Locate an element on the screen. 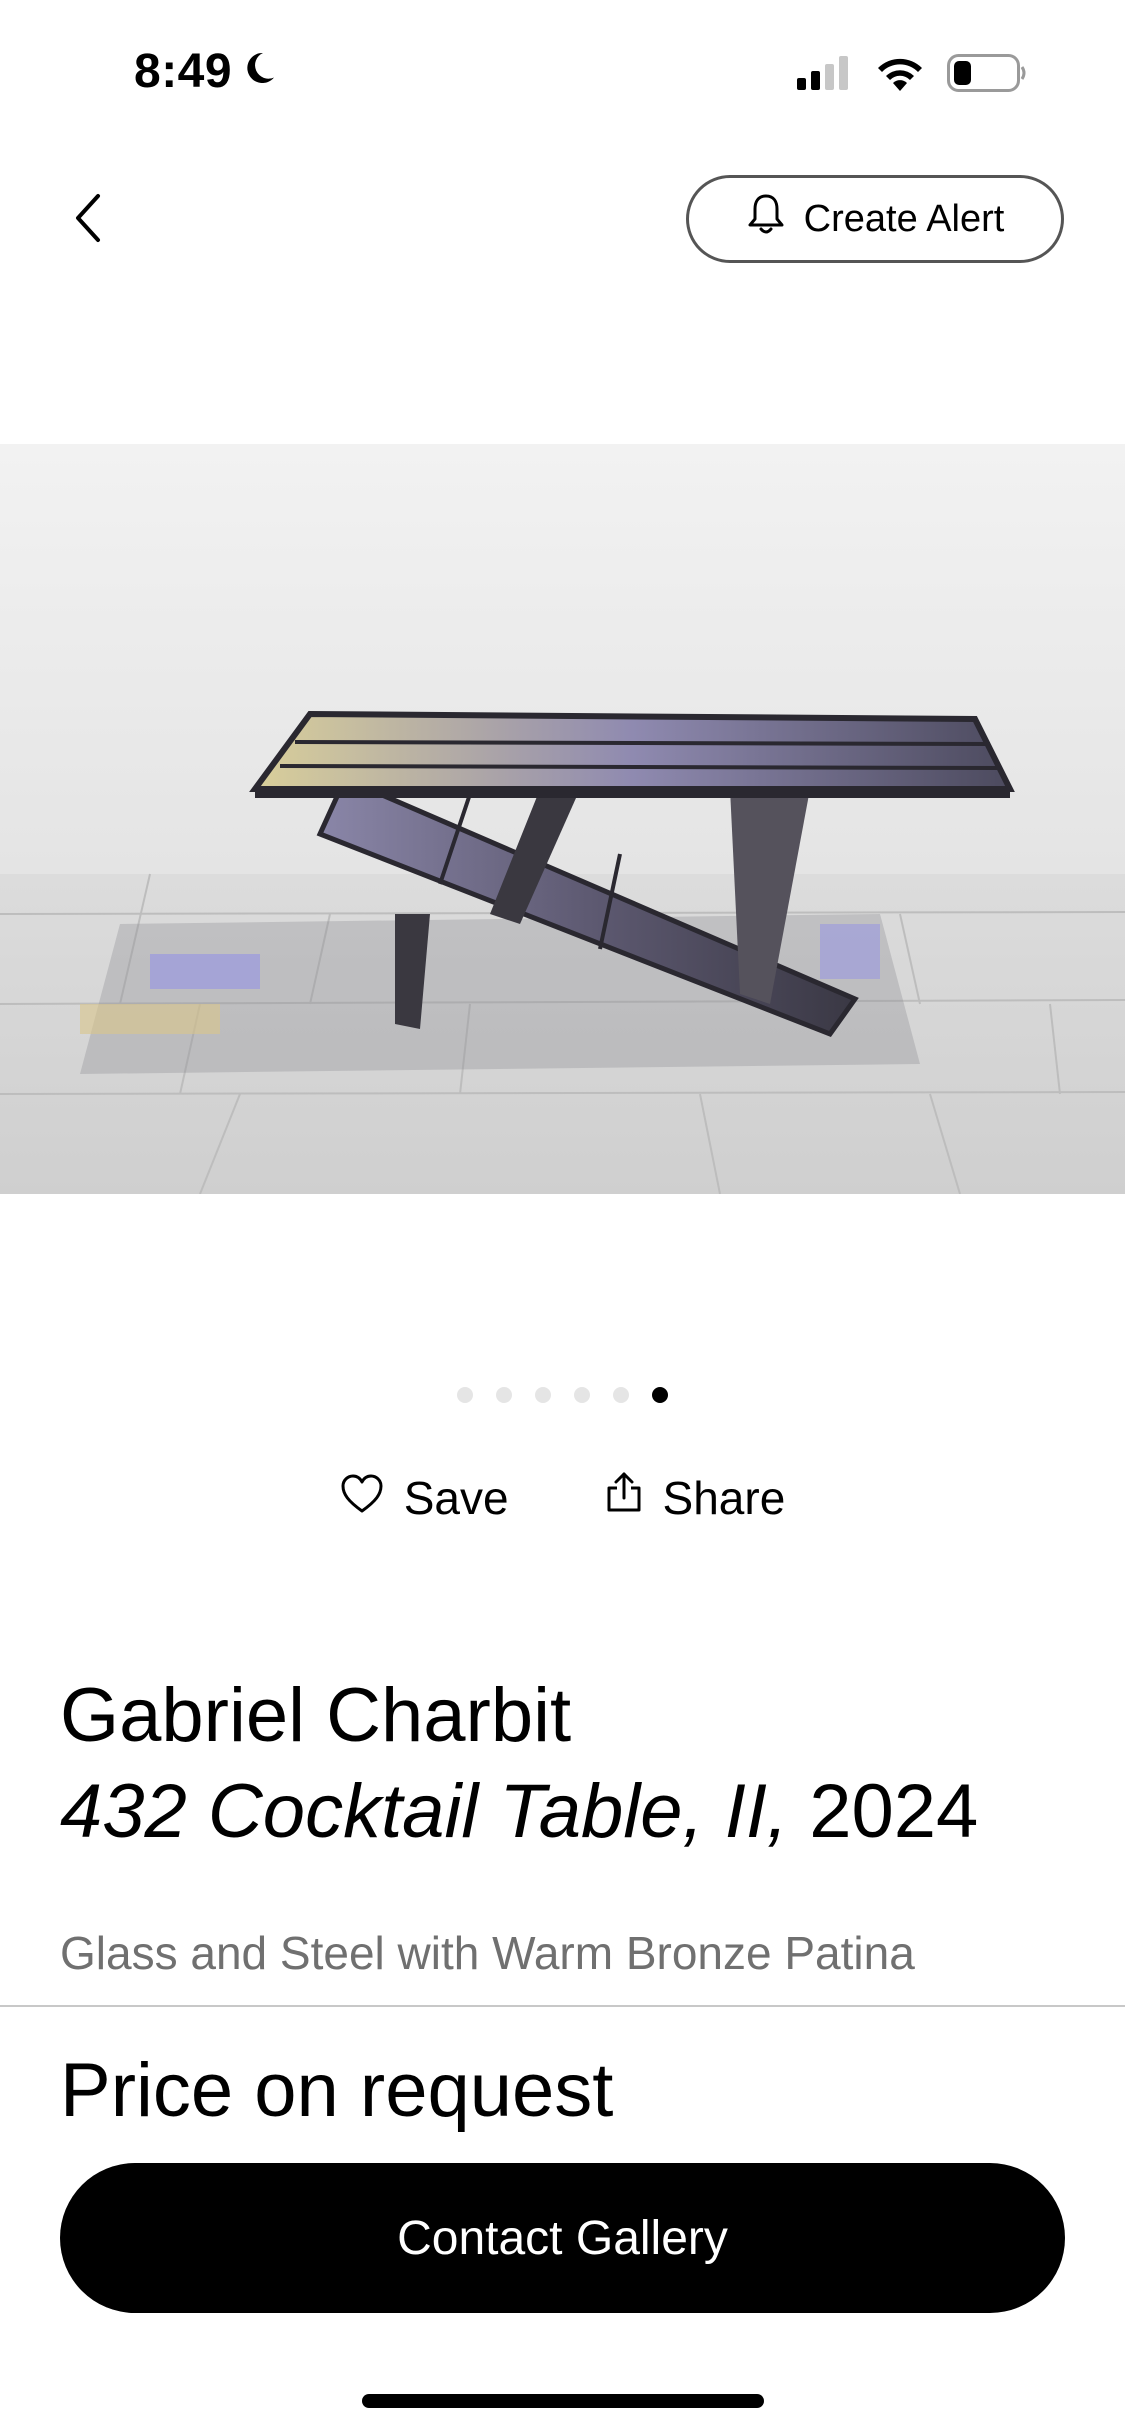  create-alert-button: Create Alert is located at coordinates (875, 219).